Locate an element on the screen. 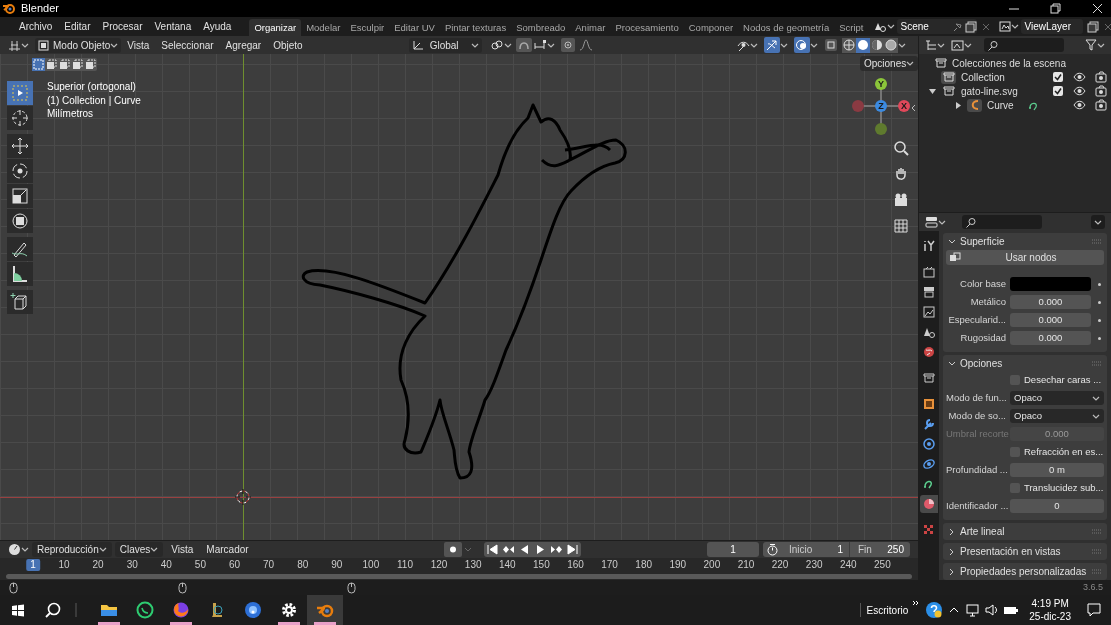  select-invert-icon is located at coordinates (77, 64).